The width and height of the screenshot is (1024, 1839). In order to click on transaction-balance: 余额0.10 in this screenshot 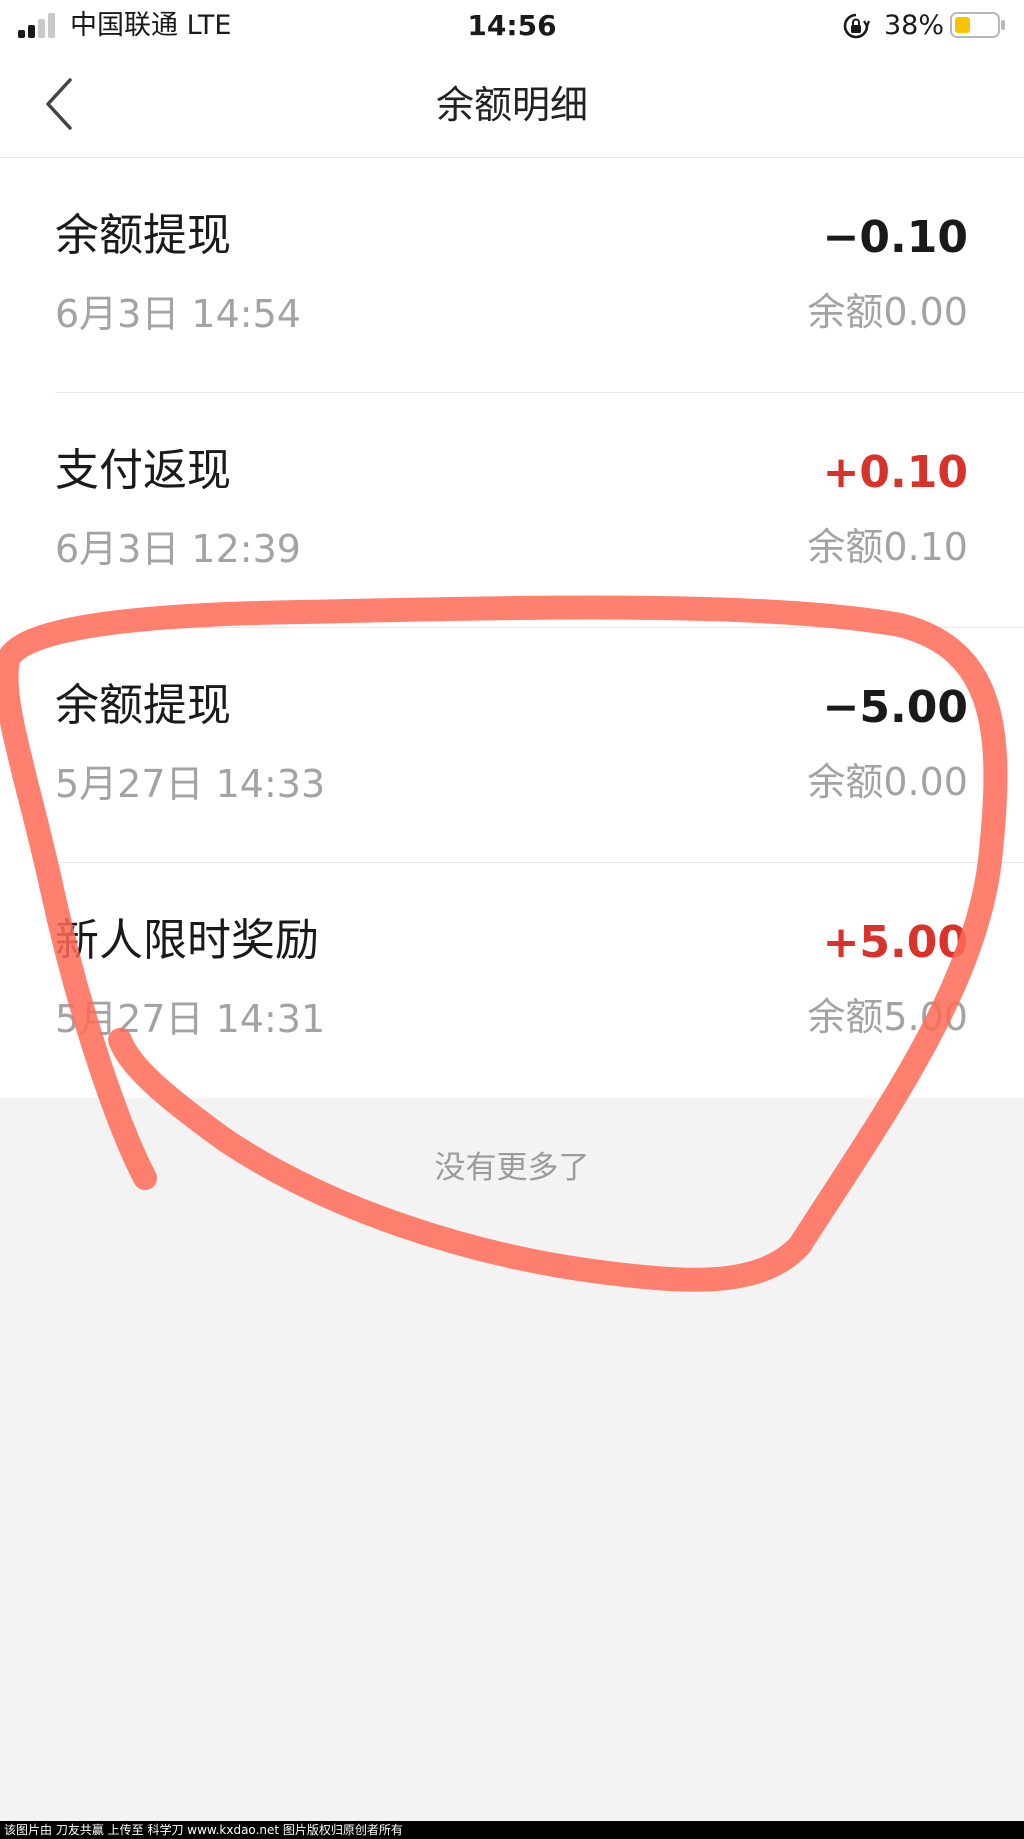, I will do `click(887, 547)`.